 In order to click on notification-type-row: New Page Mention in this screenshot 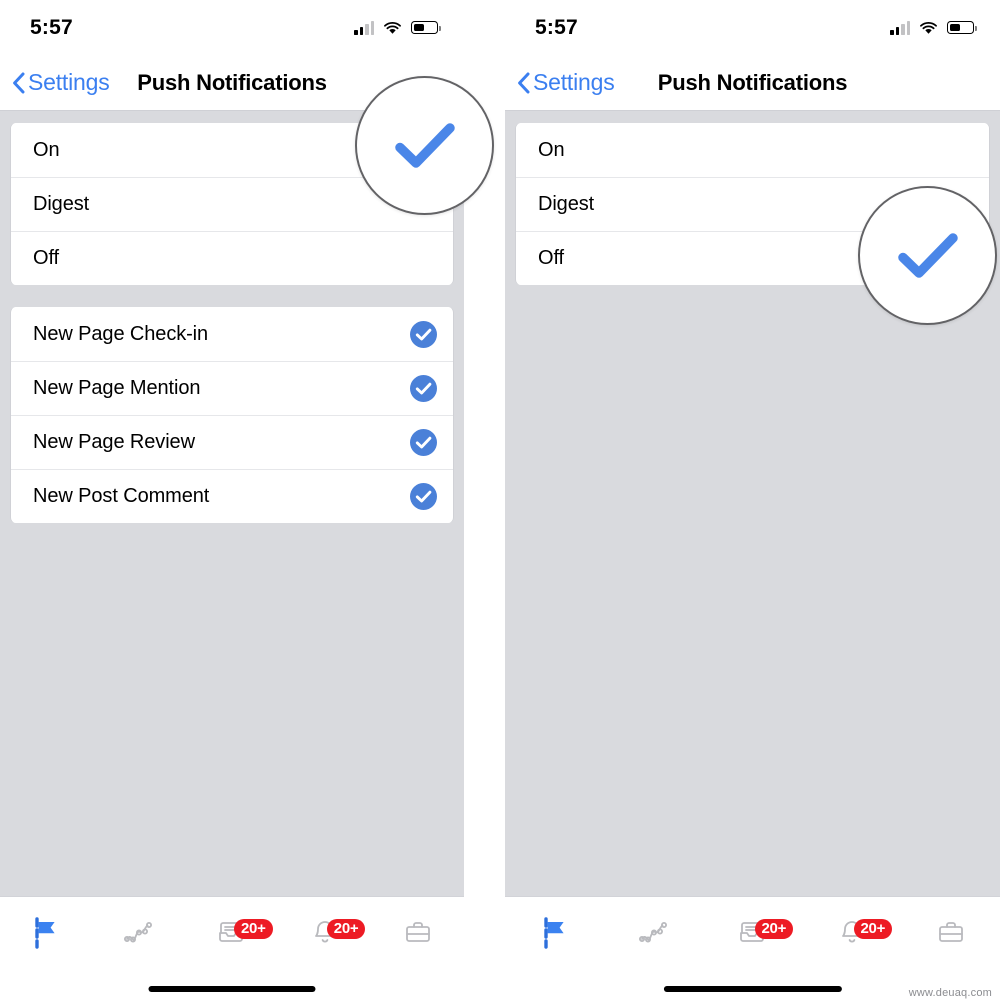, I will do `click(232, 388)`.